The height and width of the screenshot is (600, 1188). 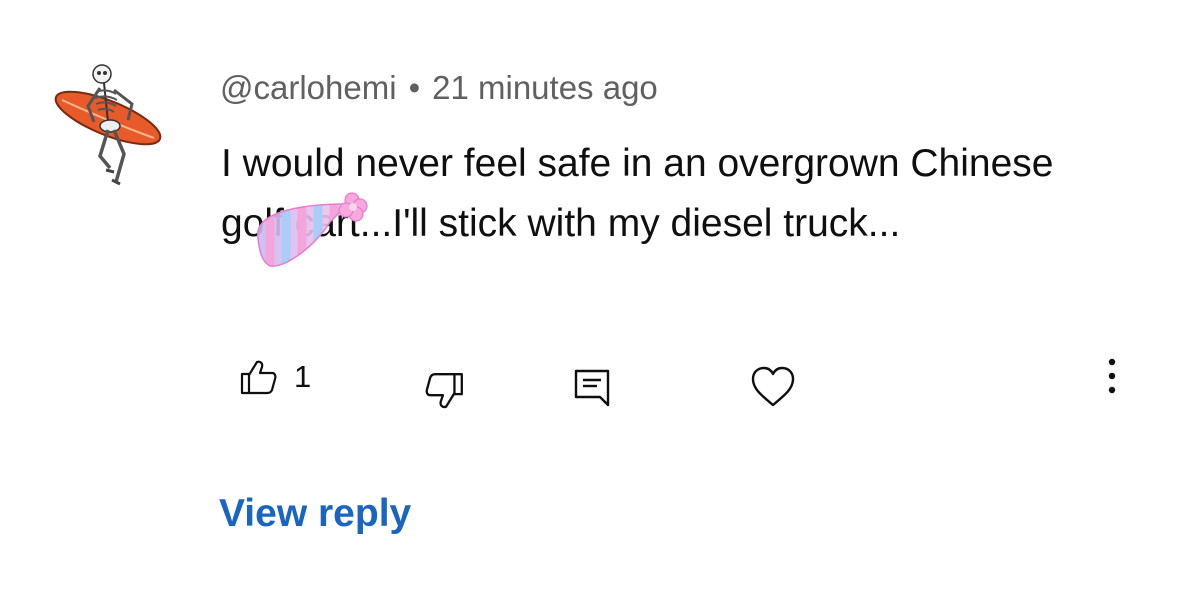 I want to click on comment-meta: @carlohemi • 21 minutes ago, so click(x=439, y=88).